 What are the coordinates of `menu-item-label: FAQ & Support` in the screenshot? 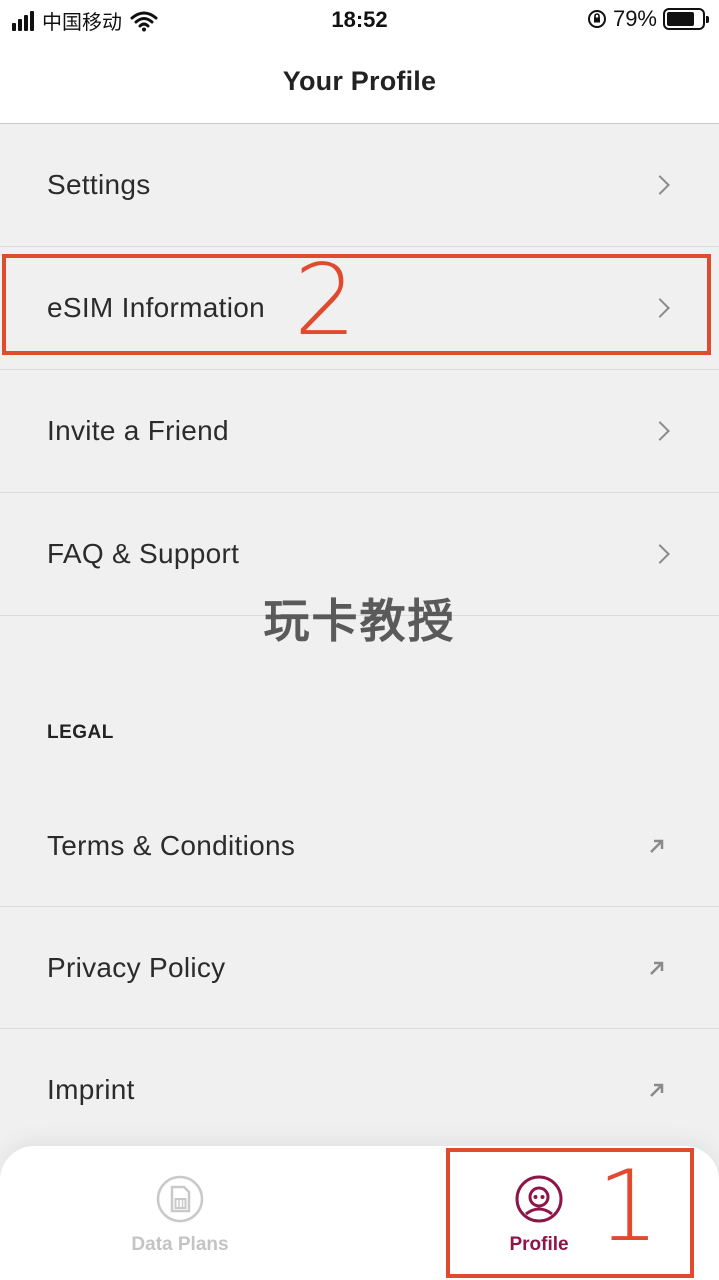 It's located at (143, 553).